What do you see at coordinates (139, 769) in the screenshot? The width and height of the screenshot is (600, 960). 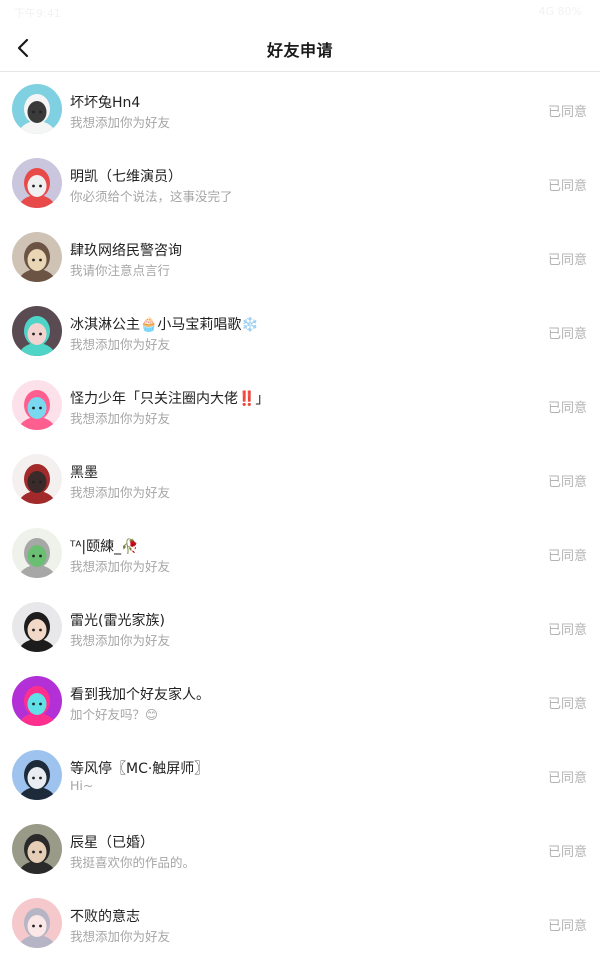 I see `requester-name: 等风停〖MC·触屏师〗` at bounding box center [139, 769].